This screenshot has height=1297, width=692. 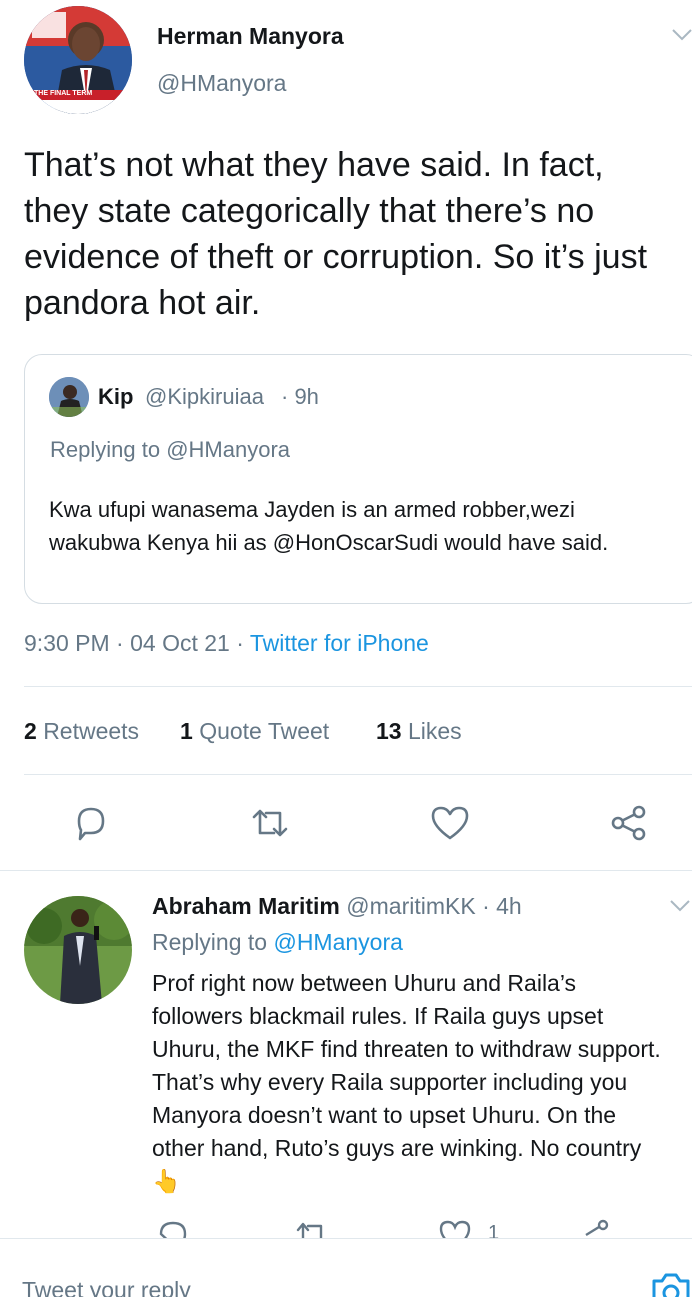 I want to click on stat-quote-tweets: 1 Quote Tweet, so click(x=254, y=731).